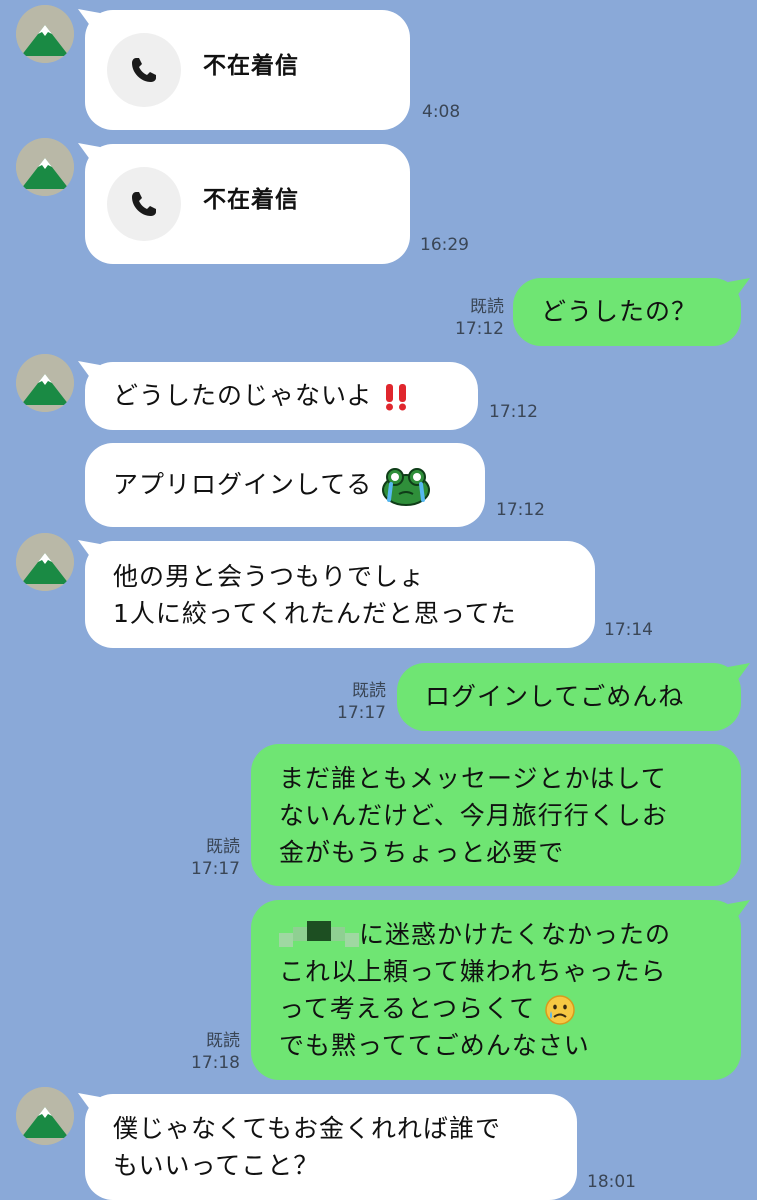 This screenshot has width=757, height=1200. I want to click on message-text-line: でも黙っててごめんなさい, so click(434, 1045).